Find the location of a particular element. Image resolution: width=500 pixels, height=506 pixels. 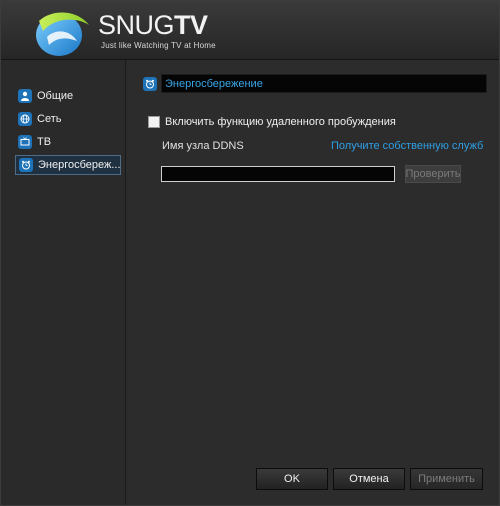

sidebar-item-network: Сеть is located at coordinates (68, 119).